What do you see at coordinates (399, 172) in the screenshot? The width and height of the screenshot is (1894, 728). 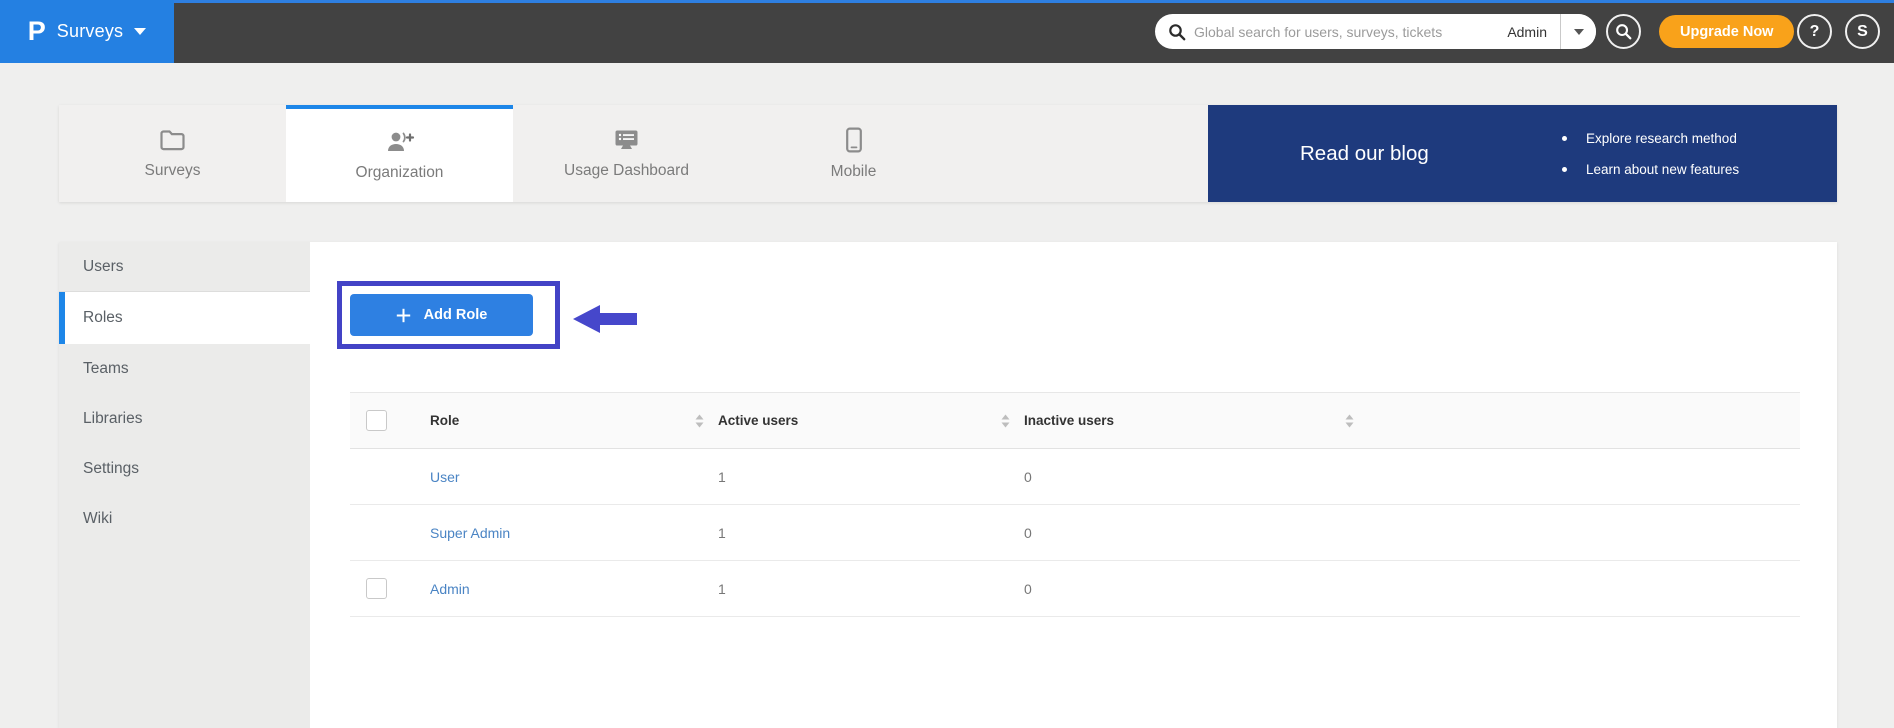 I see `tab-label: Organization` at bounding box center [399, 172].